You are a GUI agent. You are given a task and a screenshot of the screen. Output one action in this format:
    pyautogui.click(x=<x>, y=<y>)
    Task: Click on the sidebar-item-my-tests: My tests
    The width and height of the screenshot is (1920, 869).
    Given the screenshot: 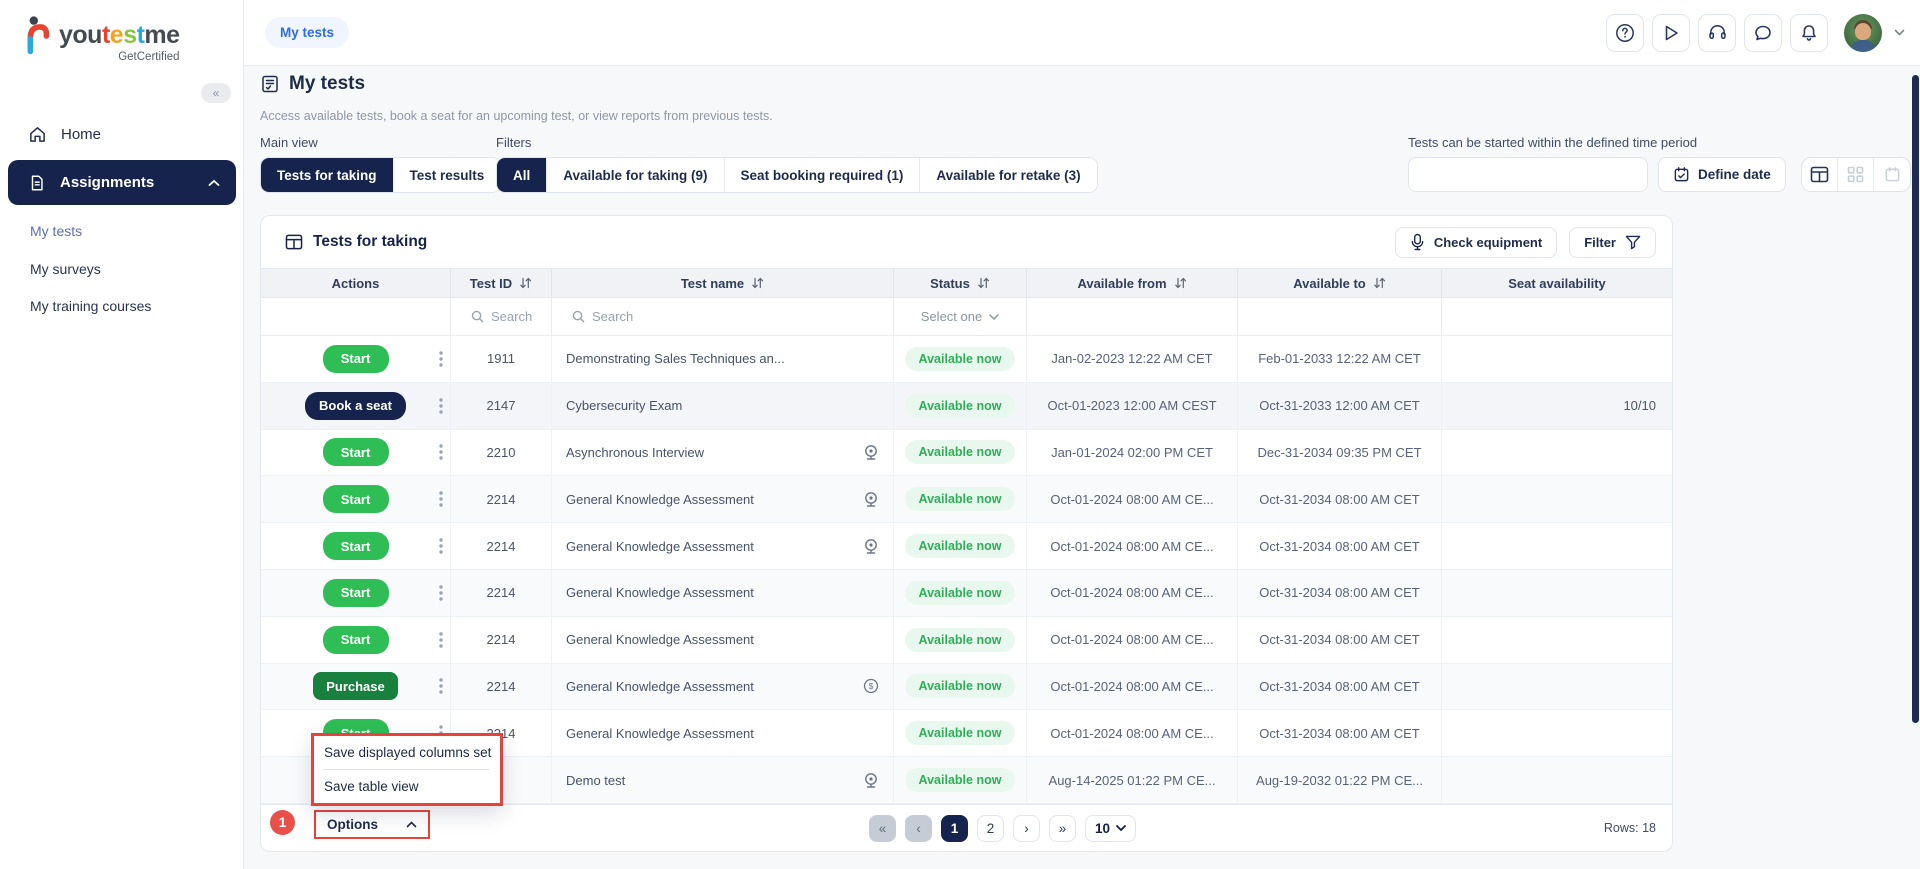 What is the action you would take?
    pyautogui.click(x=121, y=231)
    